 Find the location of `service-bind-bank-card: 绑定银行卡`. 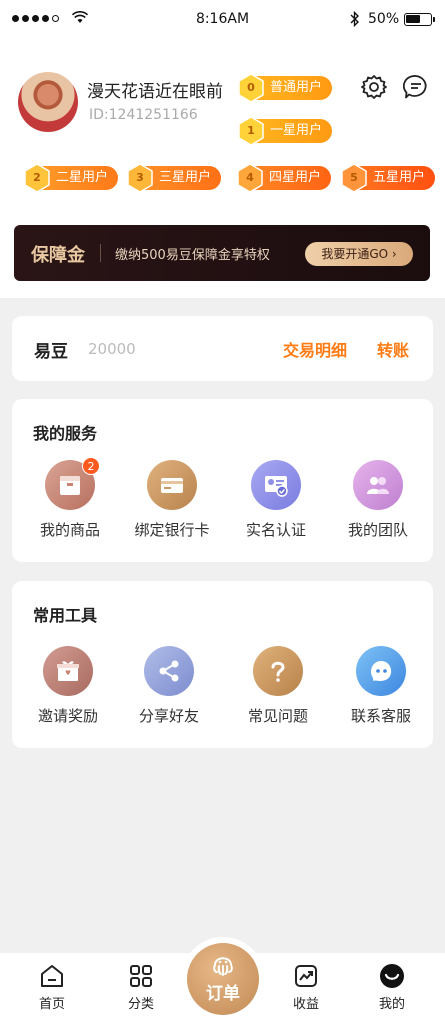

service-bind-bank-card: 绑定银行卡 is located at coordinates (172, 500).